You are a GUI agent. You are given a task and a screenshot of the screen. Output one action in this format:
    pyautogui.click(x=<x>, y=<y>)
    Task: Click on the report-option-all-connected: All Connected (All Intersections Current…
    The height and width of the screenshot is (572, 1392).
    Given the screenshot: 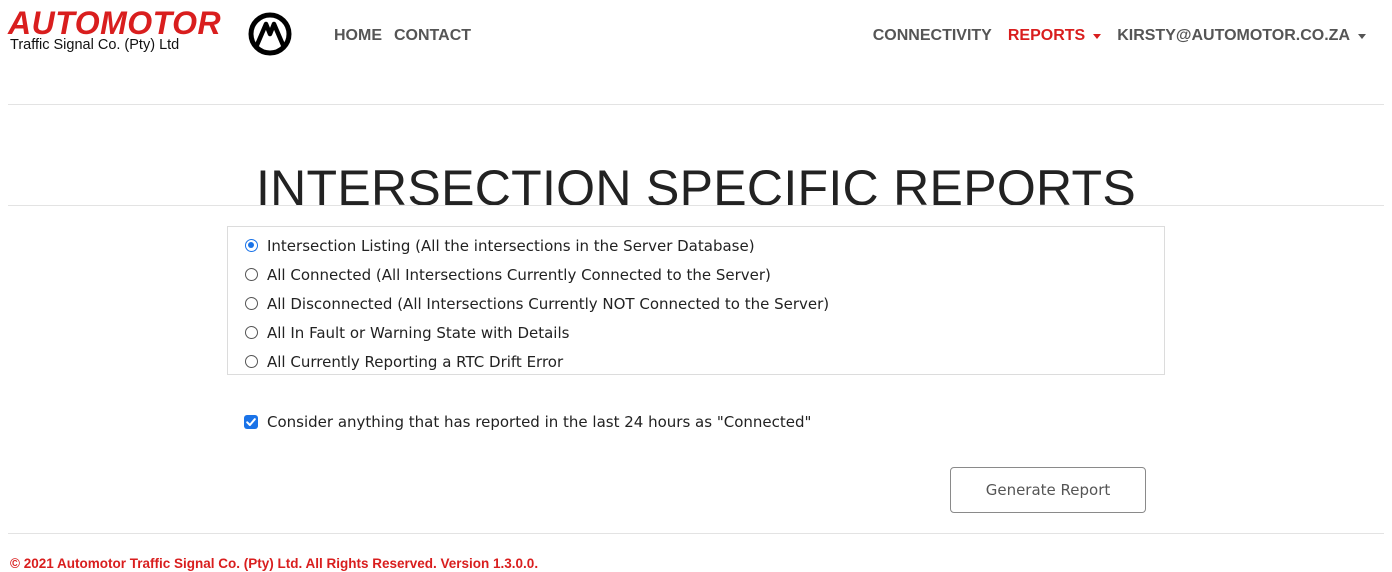 What is the action you would take?
    pyautogui.click(x=696, y=274)
    